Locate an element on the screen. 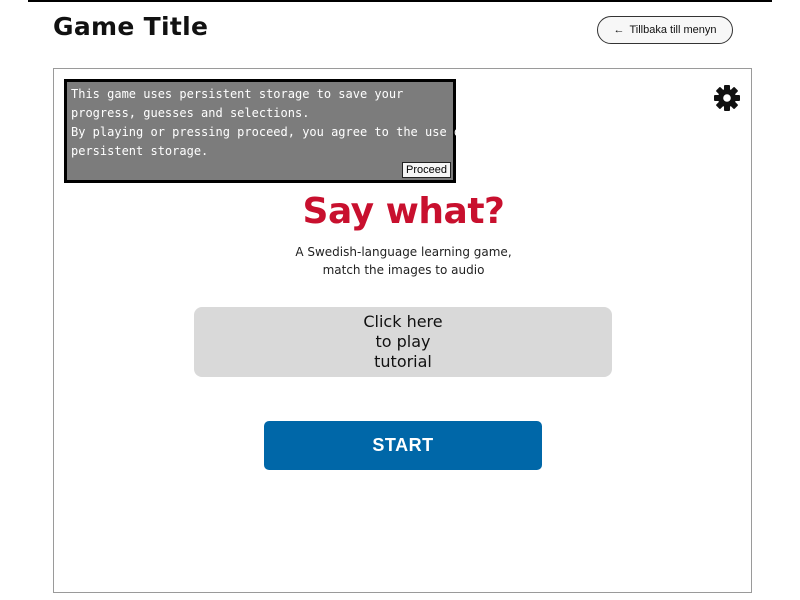  notice-line: persistent storage. is located at coordinates (140, 151).